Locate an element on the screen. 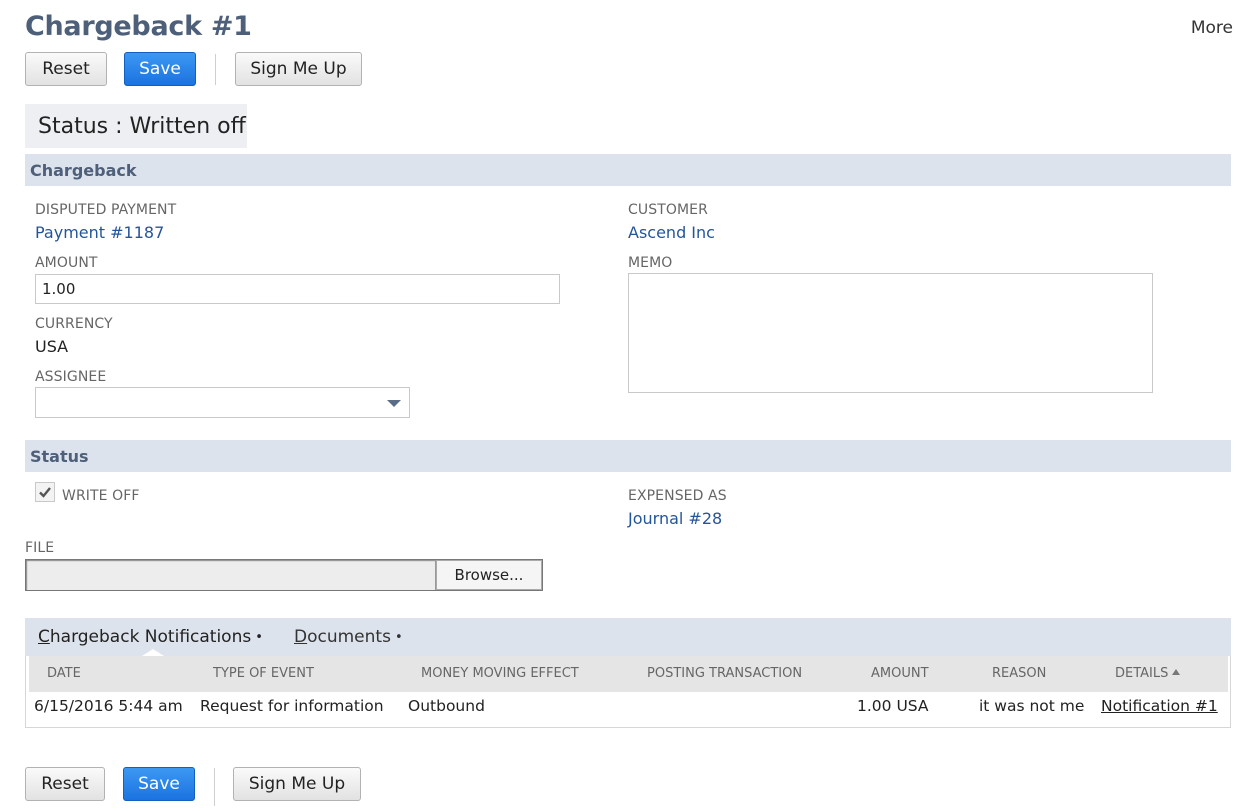 This screenshot has height=811, width=1255. memo-textarea is located at coordinates (890, 333).